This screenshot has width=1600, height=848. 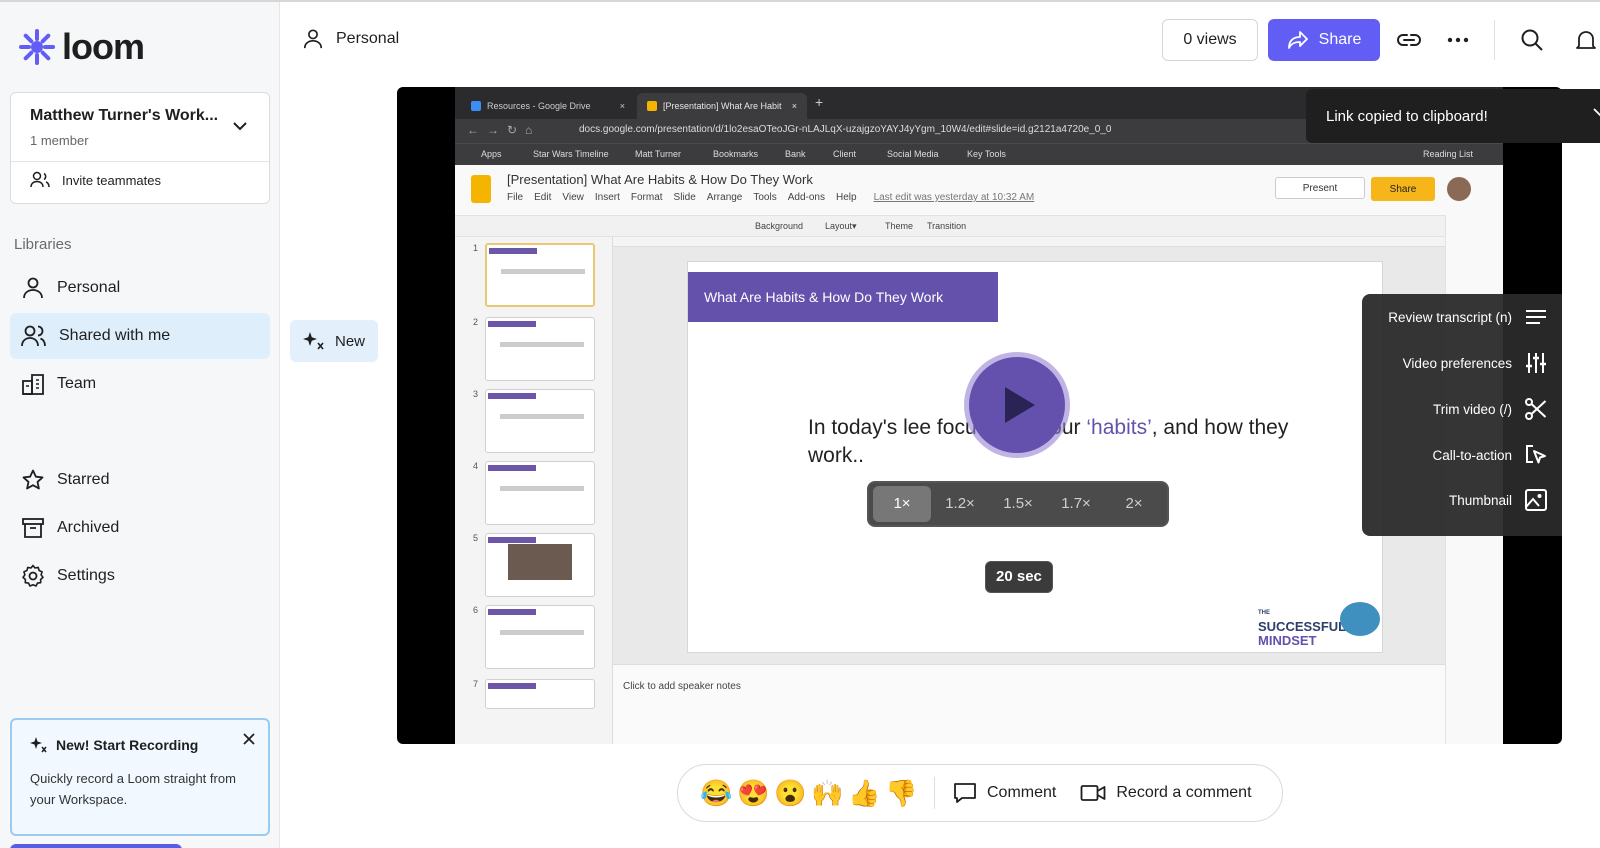 What do you see at coordinates (646, 197) in the screenshot?
I see `doc-menu-item: Format` at bounding box center [646, 197].